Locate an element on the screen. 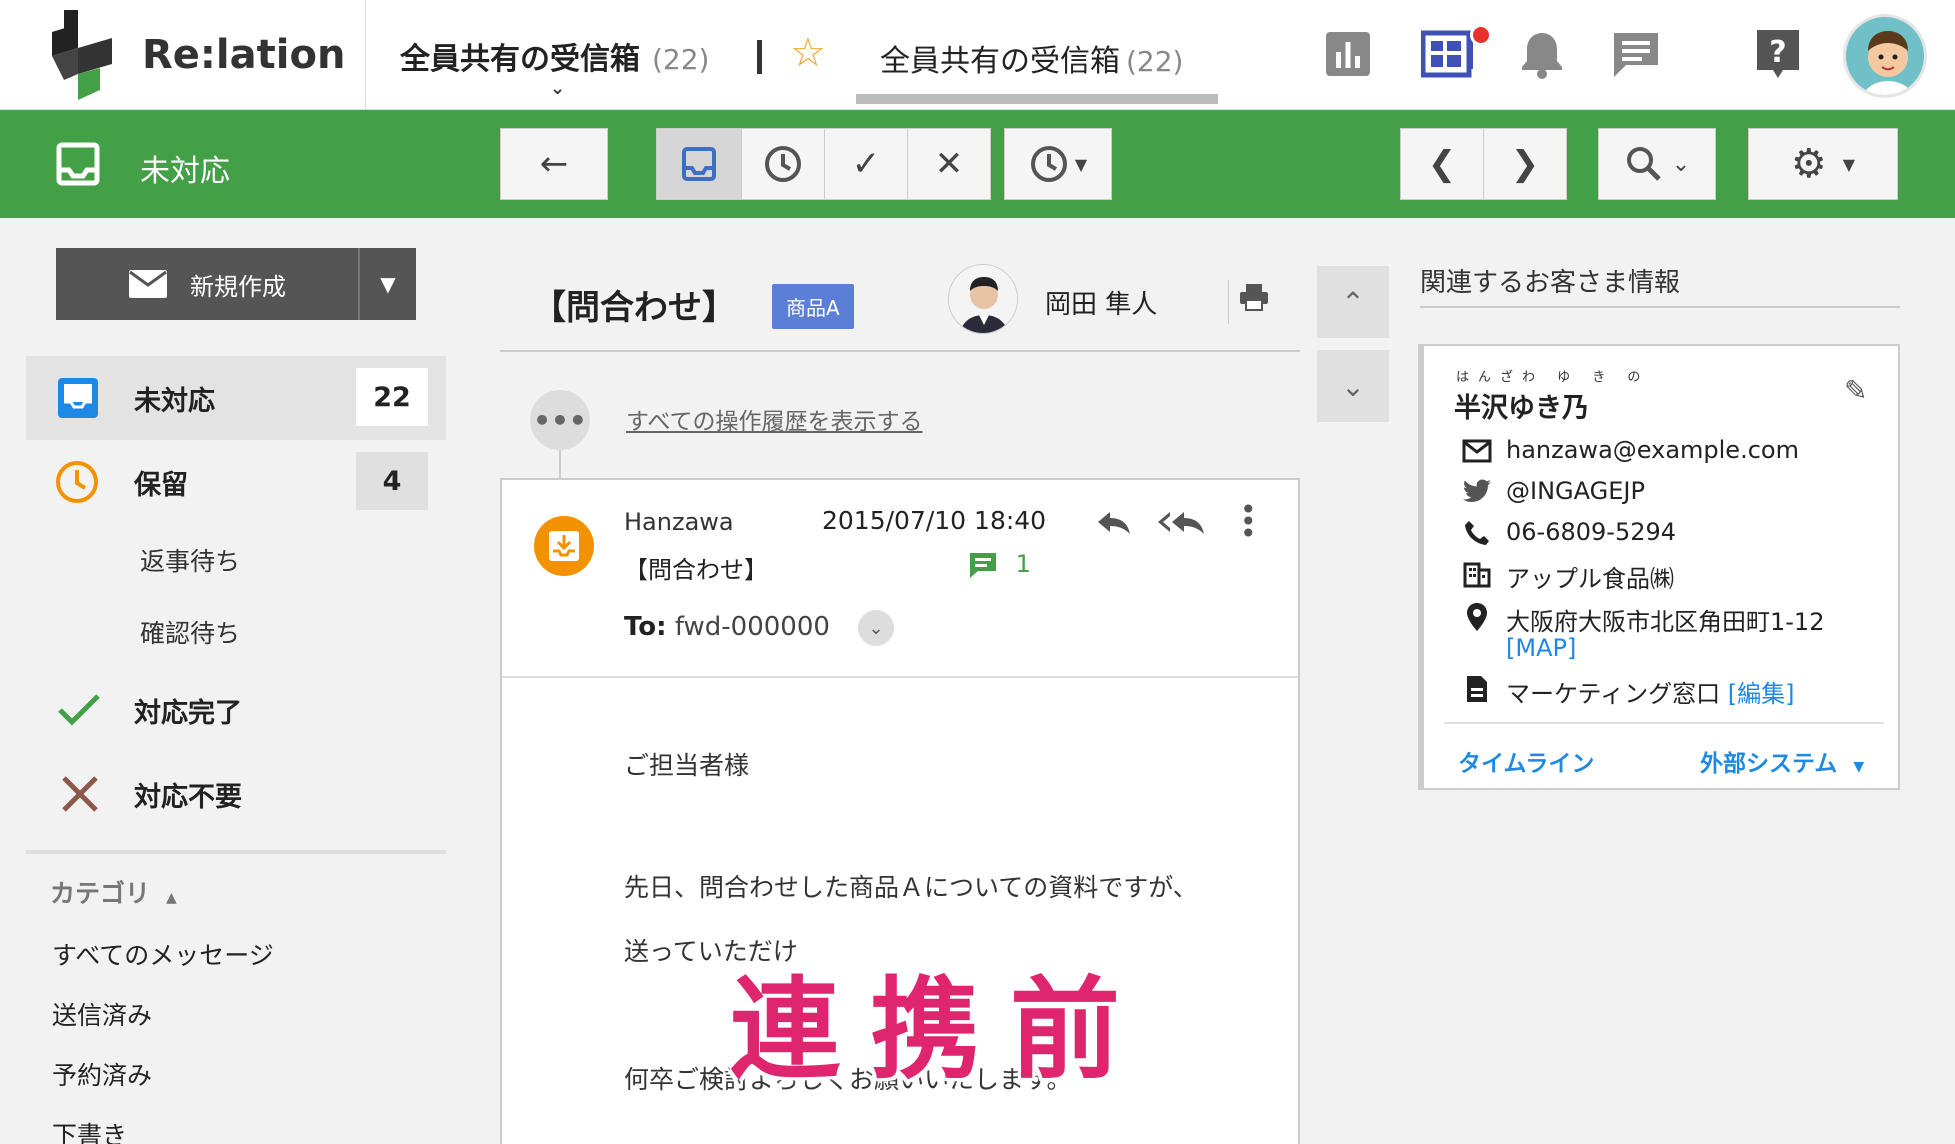 This screenshot has height=1144, width=1955. bar-chart-icon is located at coordinates (1348, 54).